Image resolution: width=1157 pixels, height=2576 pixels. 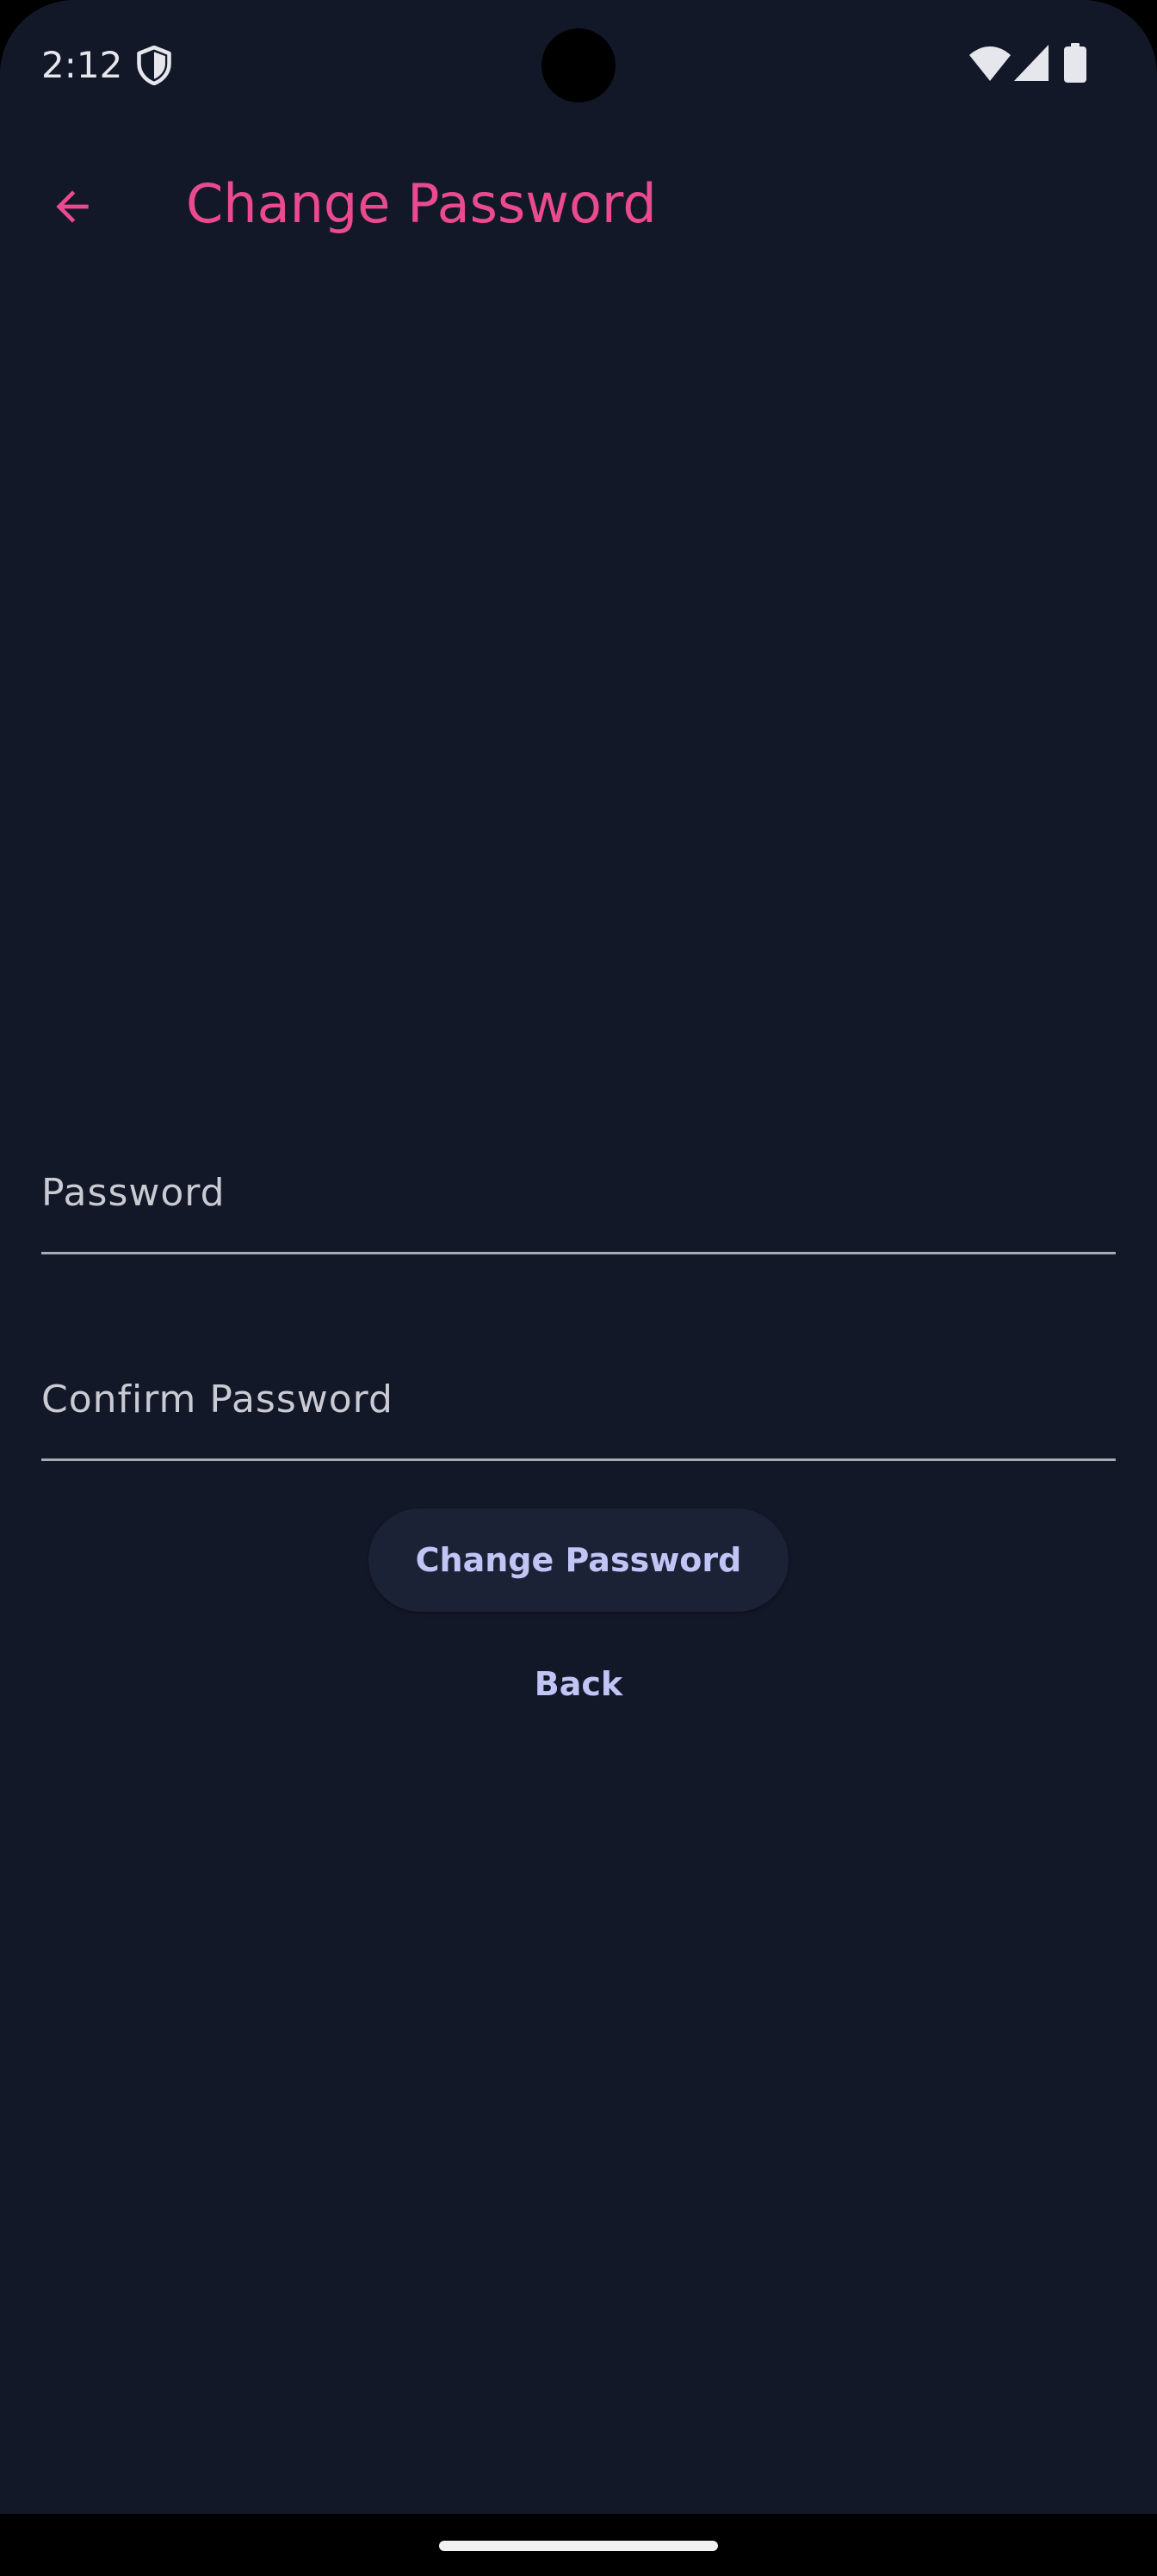 I want to click on page-title: Change Password, so click(x=422, y=204).